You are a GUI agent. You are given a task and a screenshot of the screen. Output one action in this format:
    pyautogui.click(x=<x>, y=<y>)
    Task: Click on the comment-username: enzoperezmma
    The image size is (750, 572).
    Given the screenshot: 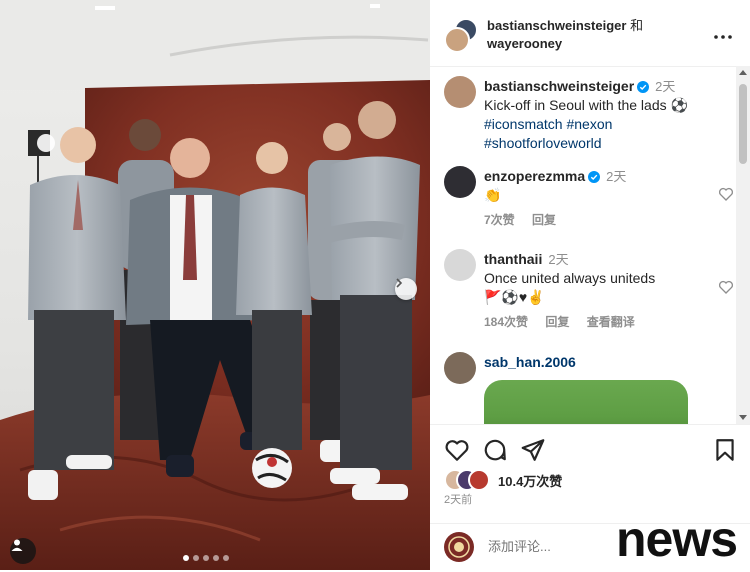 What is the action you would take?
    pyautogui.click(x=534, y=176)
    